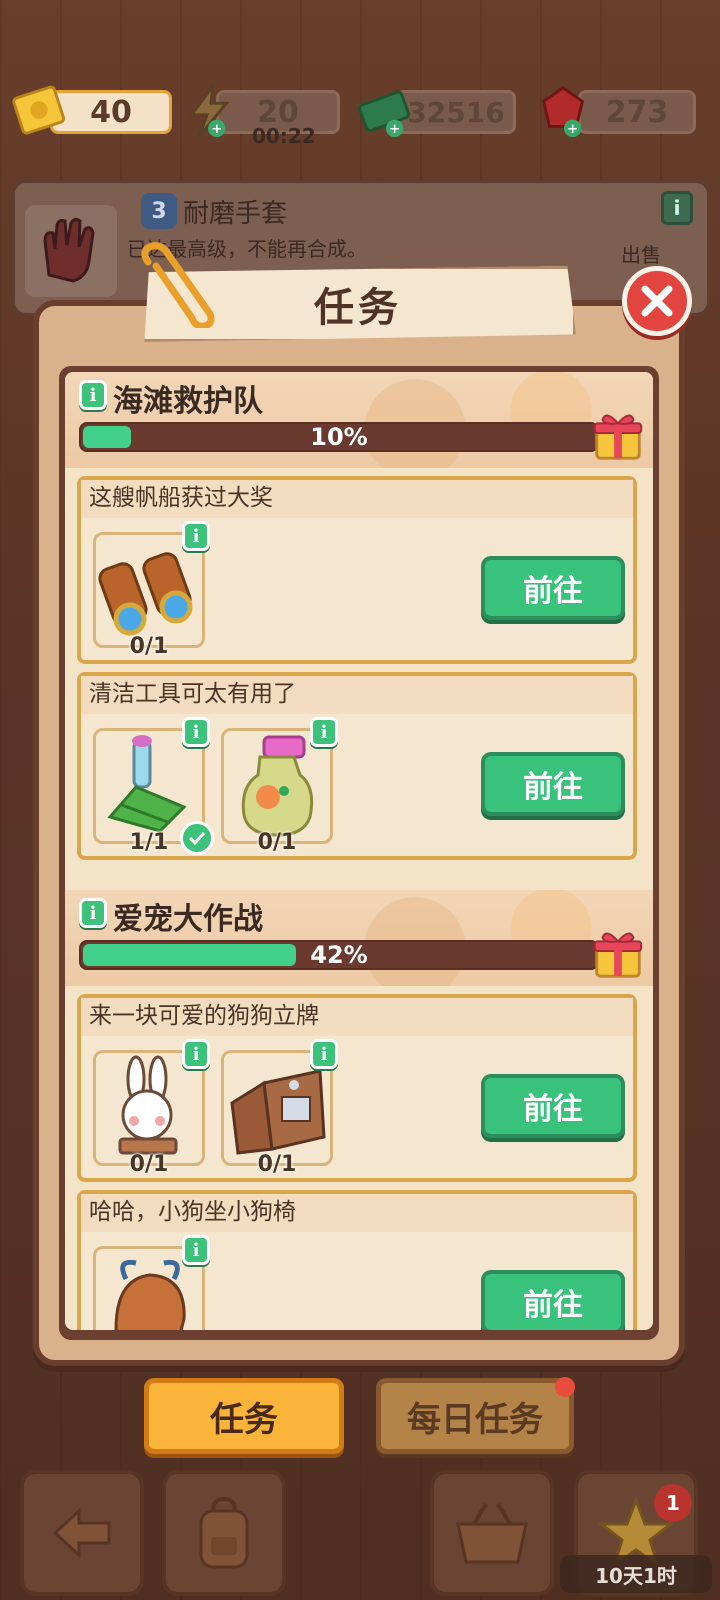  I want to click on task-title: 这艘帆船获过大奖, so click(357, 499).